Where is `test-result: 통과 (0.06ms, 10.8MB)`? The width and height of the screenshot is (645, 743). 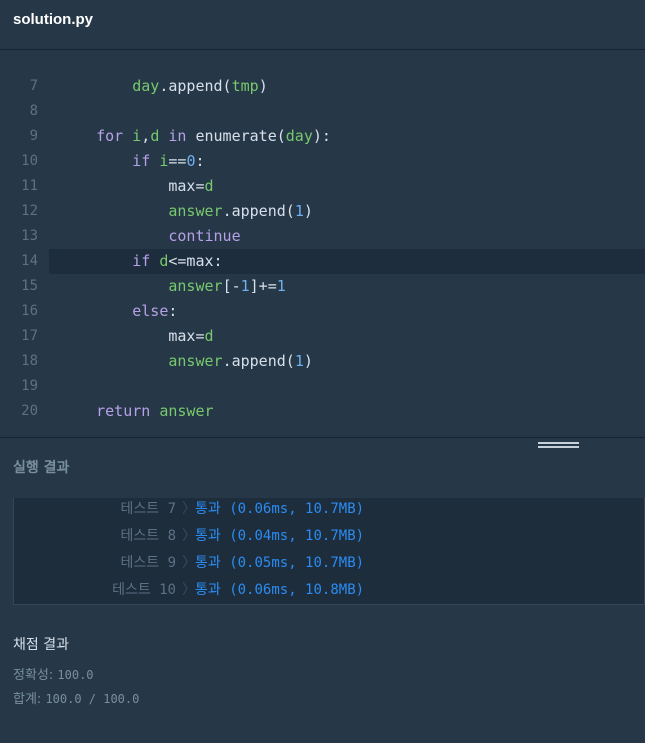
test-result: 통과 (0.06ms, 10.8MB) is located at coordinates (280, 590).